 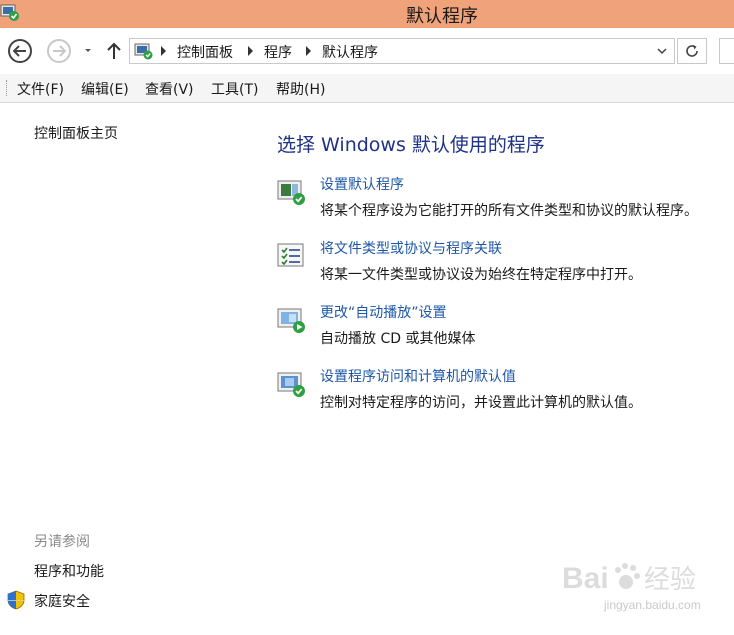 What do you see at coordinates (7, 88) in the screenshot?
I see `menu-grip` at bounding box center [7, 88].